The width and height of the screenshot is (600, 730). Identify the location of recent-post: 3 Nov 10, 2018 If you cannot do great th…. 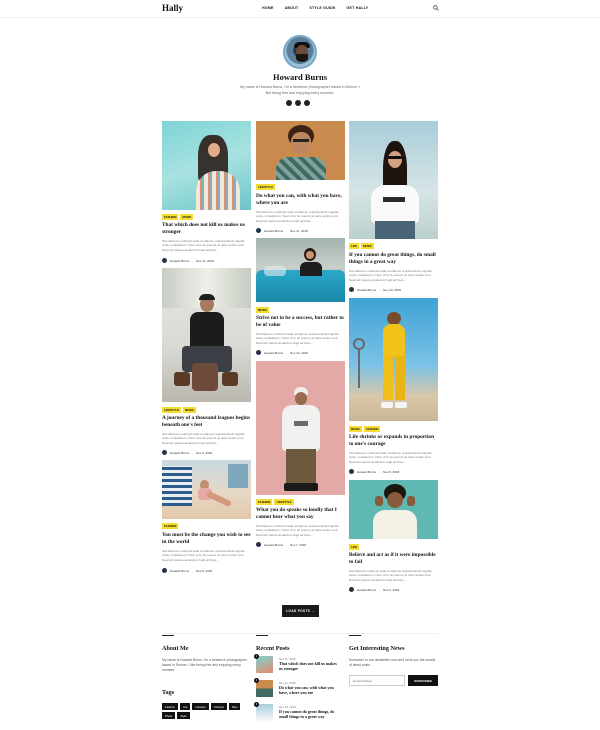
(297, 712).